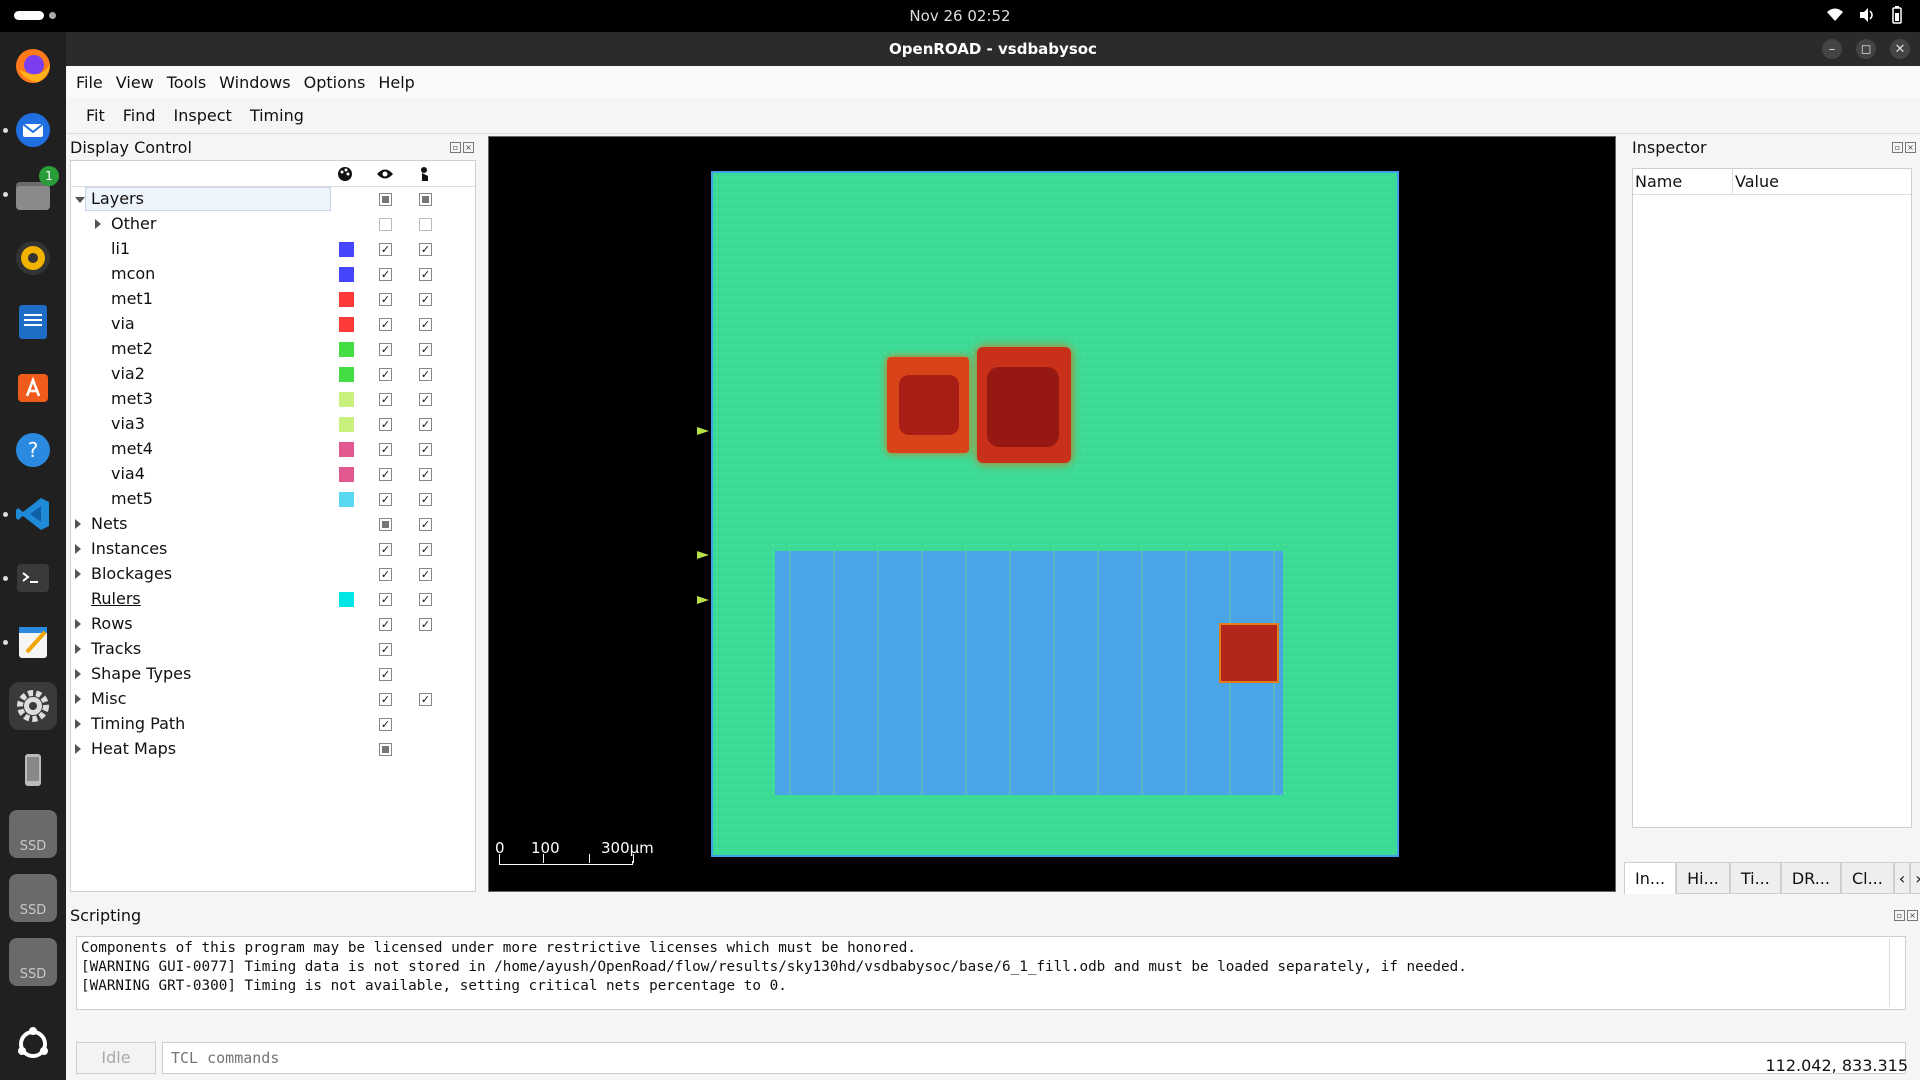  I want to click on layer-row: Shape Types ✓, so click(273, 674).